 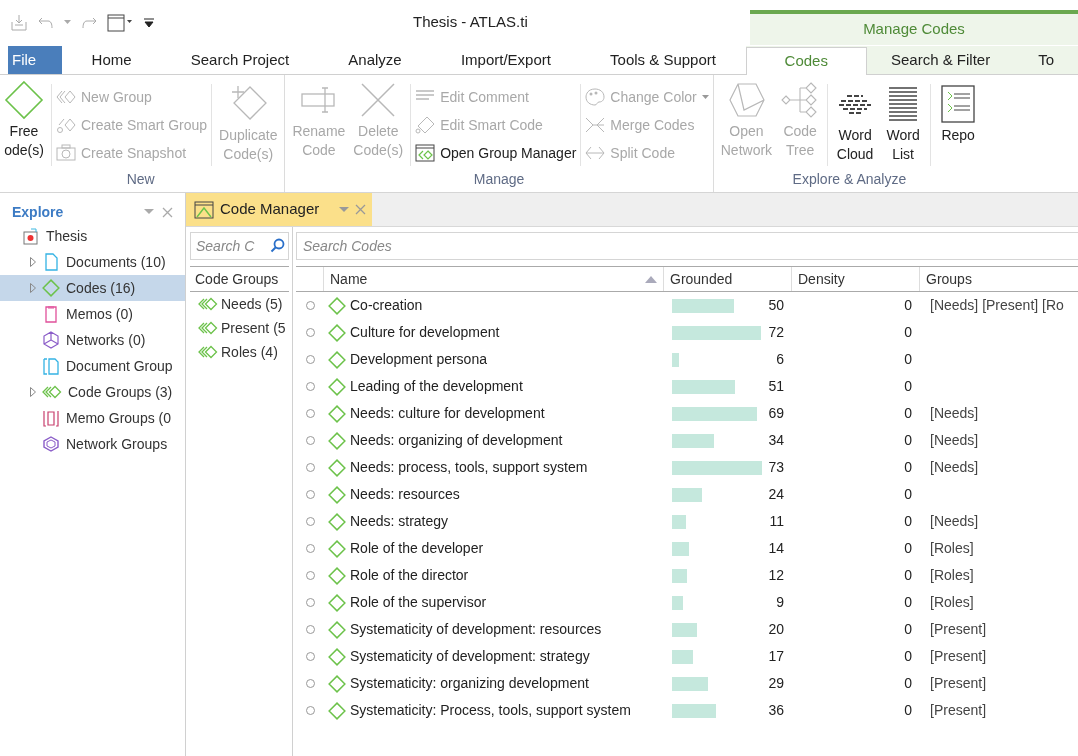 What do you see at coordinates (903, 125) in the screenshot?
I see `ribbon-button: Word List` at bounding box center [903, 125].